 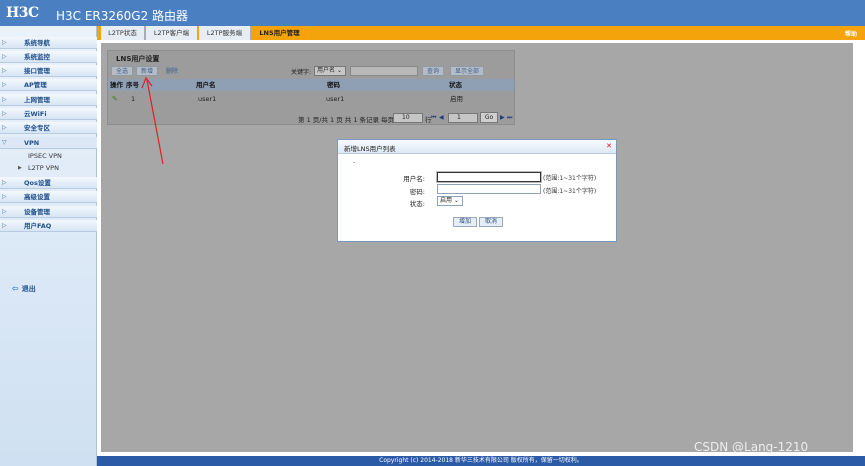 I want to click on sidebar-item-ap: ▷ AP管理, so click(x=48, y=85).